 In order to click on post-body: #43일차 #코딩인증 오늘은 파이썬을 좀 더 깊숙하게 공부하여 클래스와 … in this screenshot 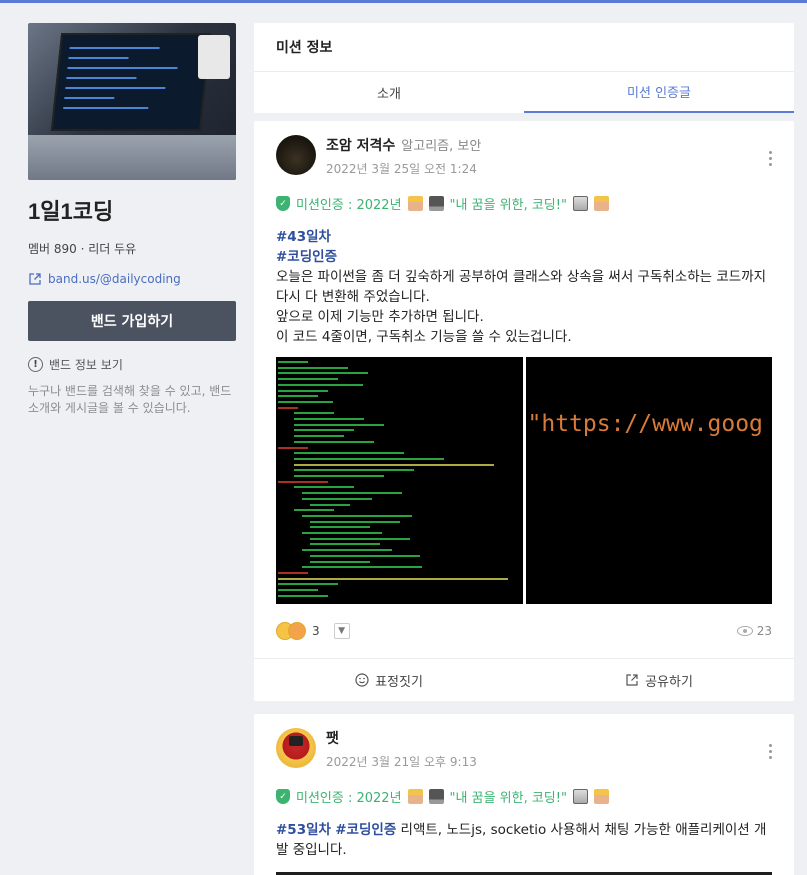, I will do `click(524, 287)`.